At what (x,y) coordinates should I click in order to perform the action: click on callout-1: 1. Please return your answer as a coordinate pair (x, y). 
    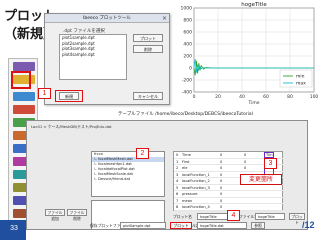
    Looking at the image, I should click on (44, 93).